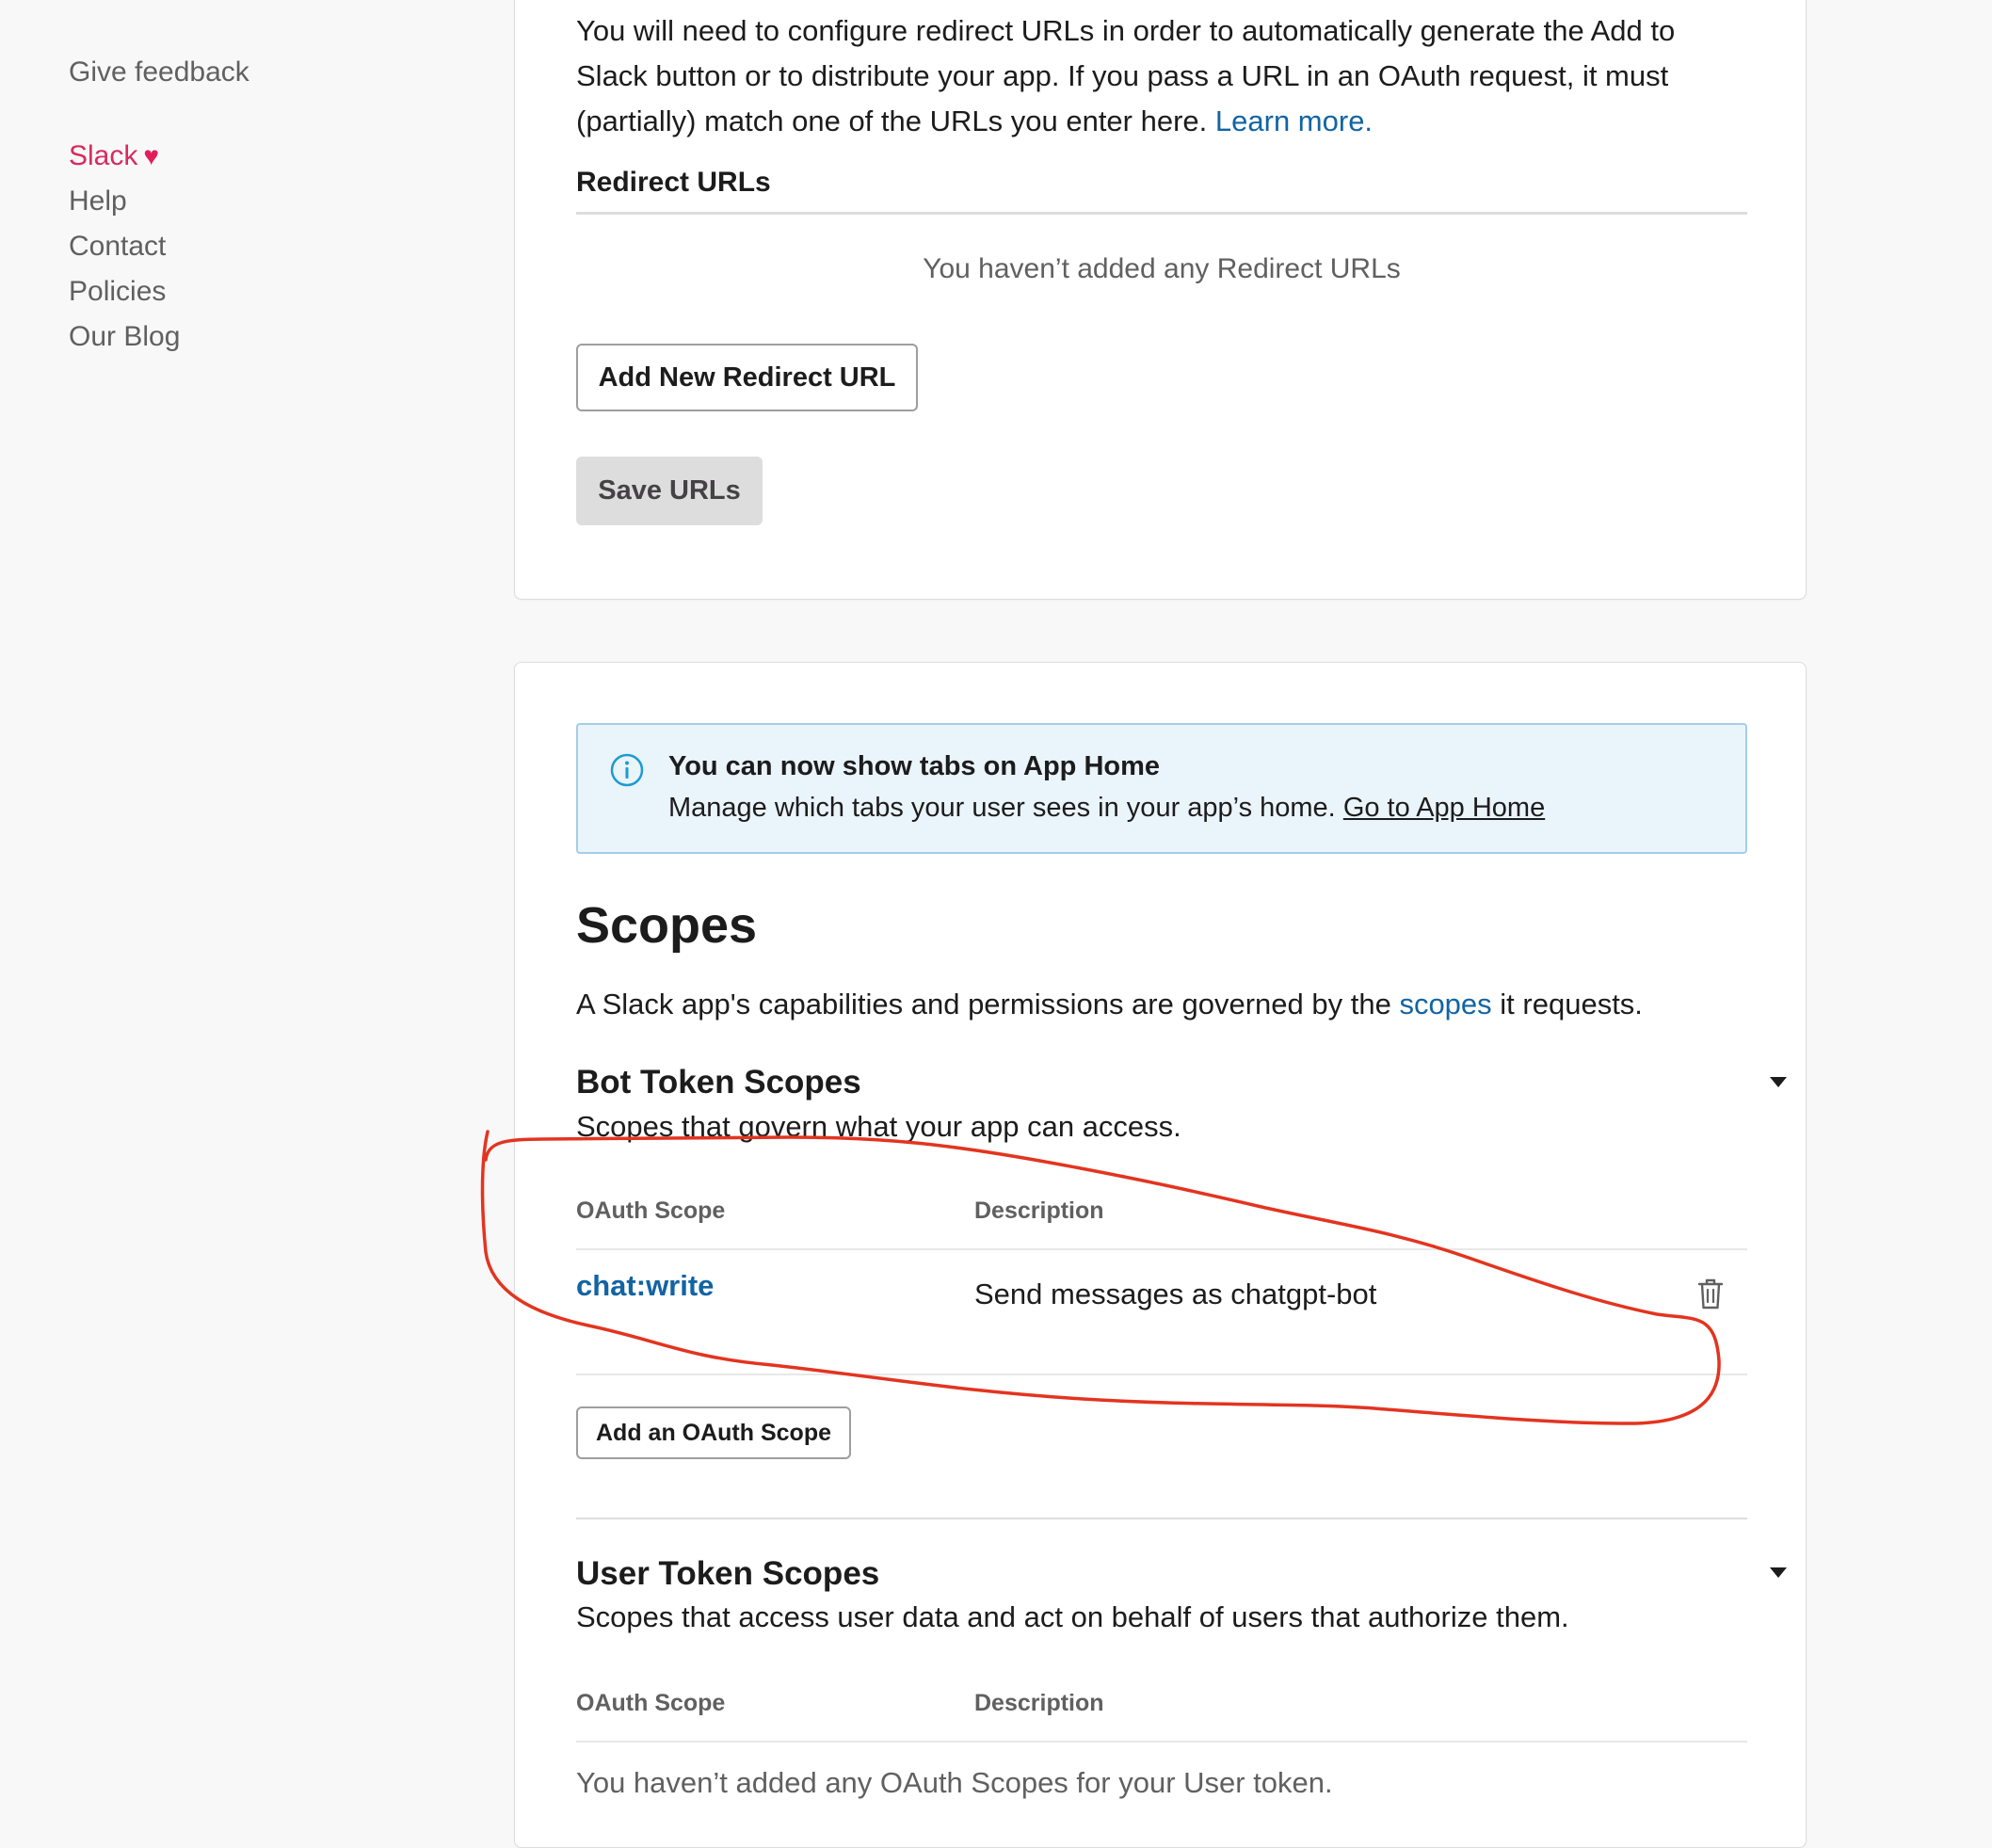  Describe the element at coordinates (747, 377) in the screenshot. I see `add-redirect-url-button: Add New Redirect URL` at that location.